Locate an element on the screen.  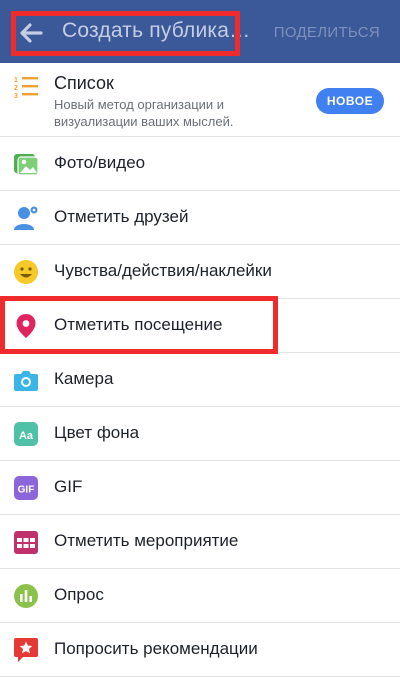
recommendation-icon is located at coordinates (26, 650).